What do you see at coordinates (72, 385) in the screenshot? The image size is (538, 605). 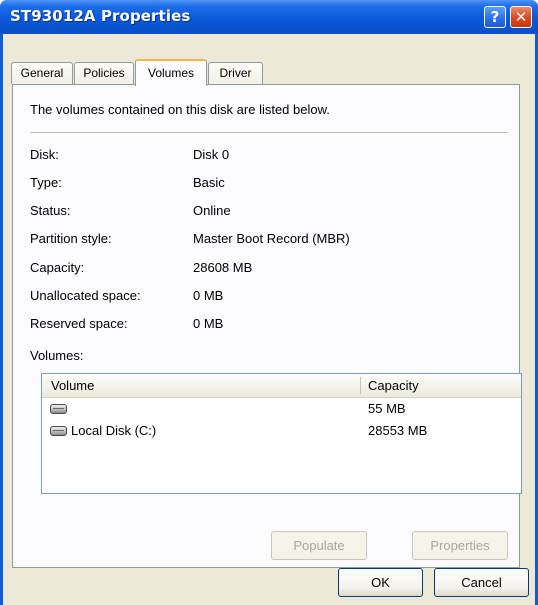 I see `column-header-volume: Volume` at bounding box center [72, 385].